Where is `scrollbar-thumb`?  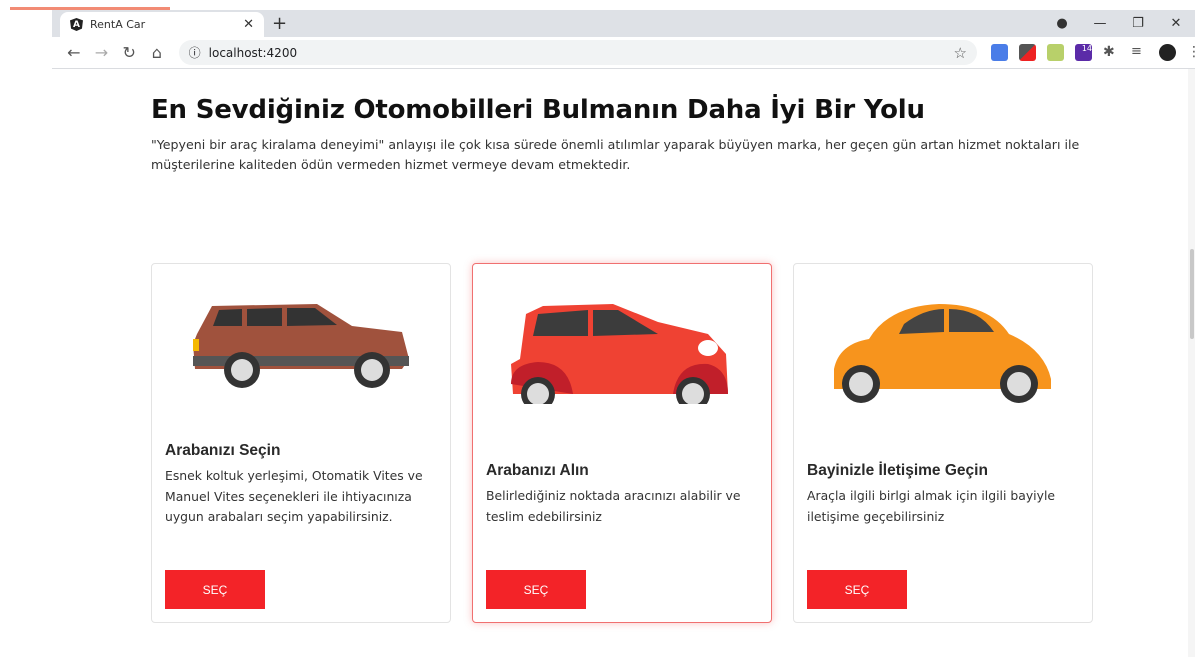 scrollbar-thumb is located at coordinates (1192, 294).